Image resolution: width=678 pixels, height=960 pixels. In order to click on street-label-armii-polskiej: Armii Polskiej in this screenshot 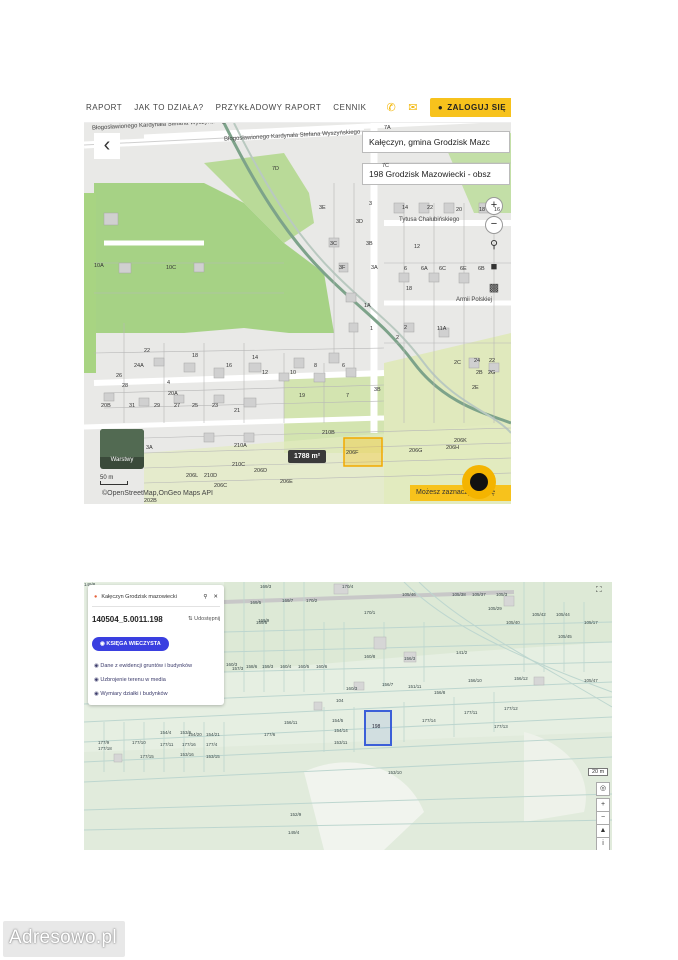, I will do `click(474, 300)`.